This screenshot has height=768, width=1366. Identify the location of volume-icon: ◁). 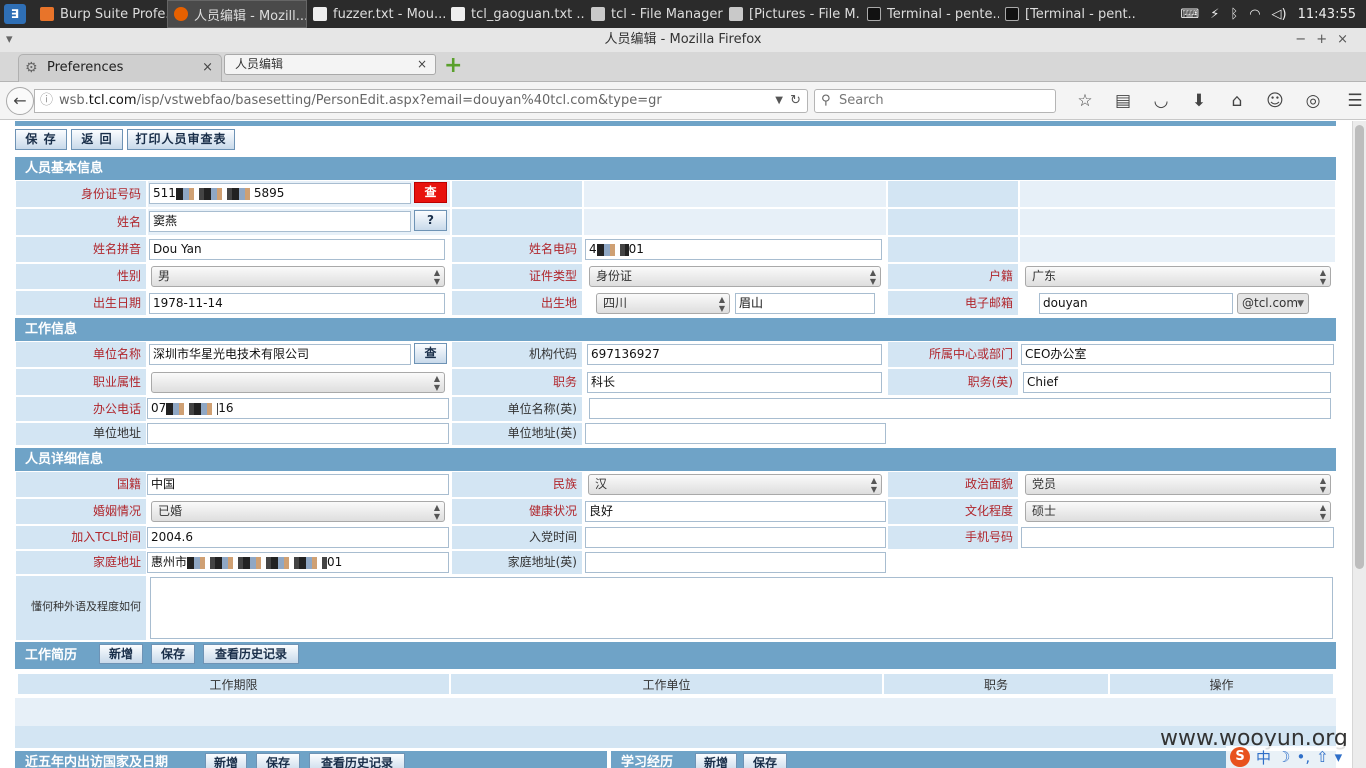
(1279, 14).